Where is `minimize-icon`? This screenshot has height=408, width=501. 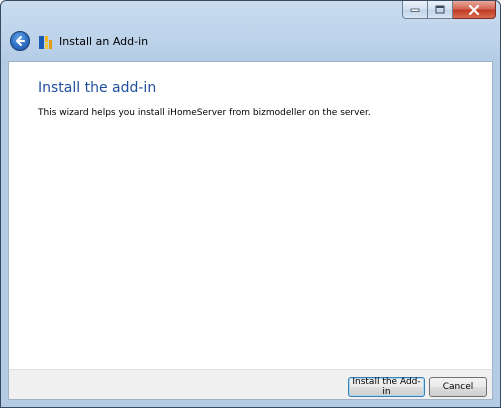 minimize-icon is located at coordinates (415, 10).